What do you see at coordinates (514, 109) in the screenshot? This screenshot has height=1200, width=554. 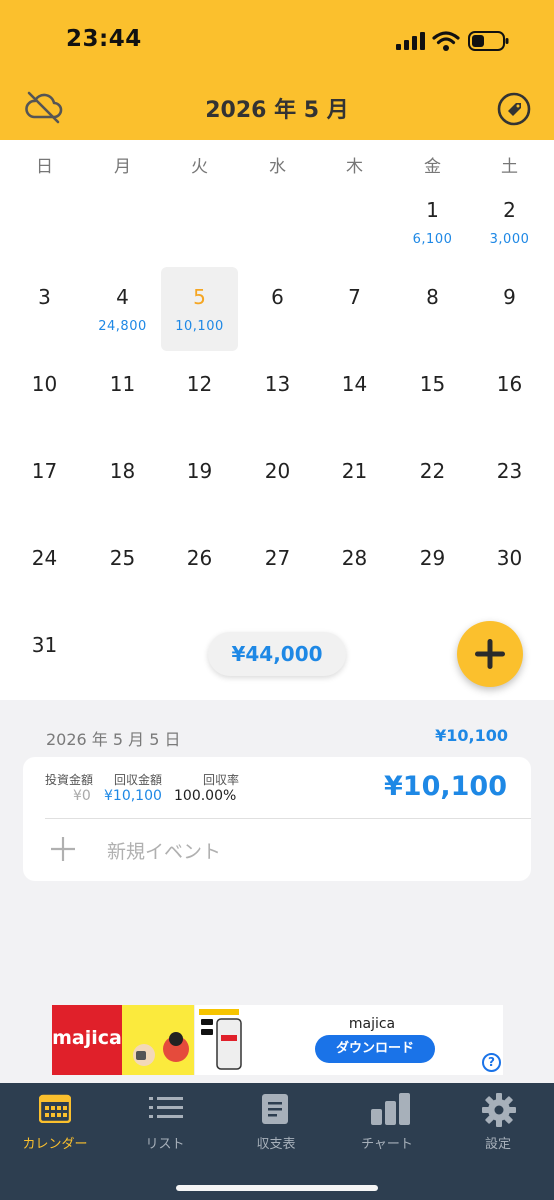 I see `tag-icon` at bounding box center [514, 109].